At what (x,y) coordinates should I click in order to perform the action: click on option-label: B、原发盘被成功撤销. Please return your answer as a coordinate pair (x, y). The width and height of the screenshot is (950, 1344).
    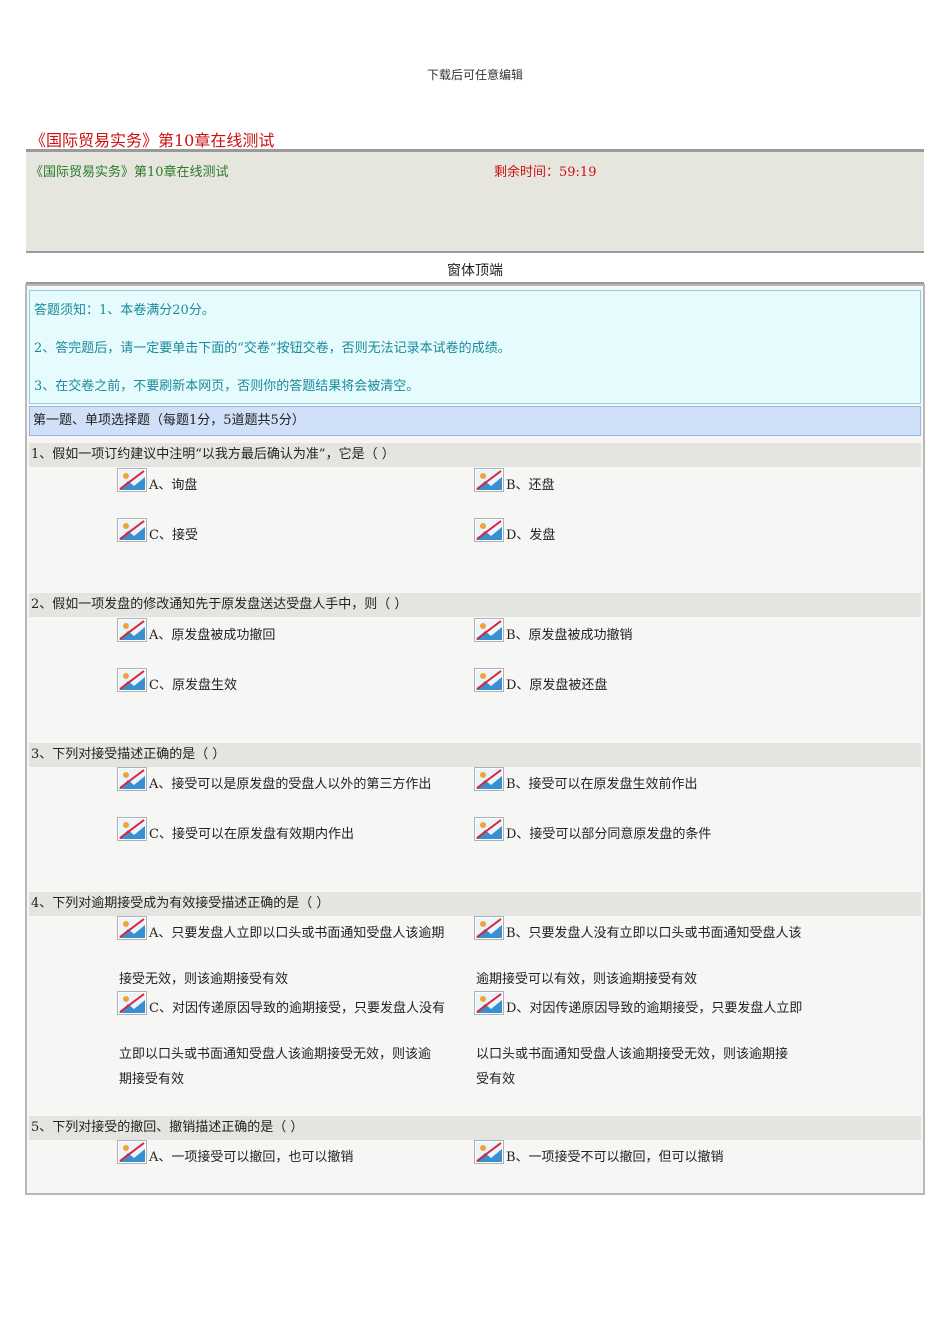
    Looking at the image, I should click on (569, 635).